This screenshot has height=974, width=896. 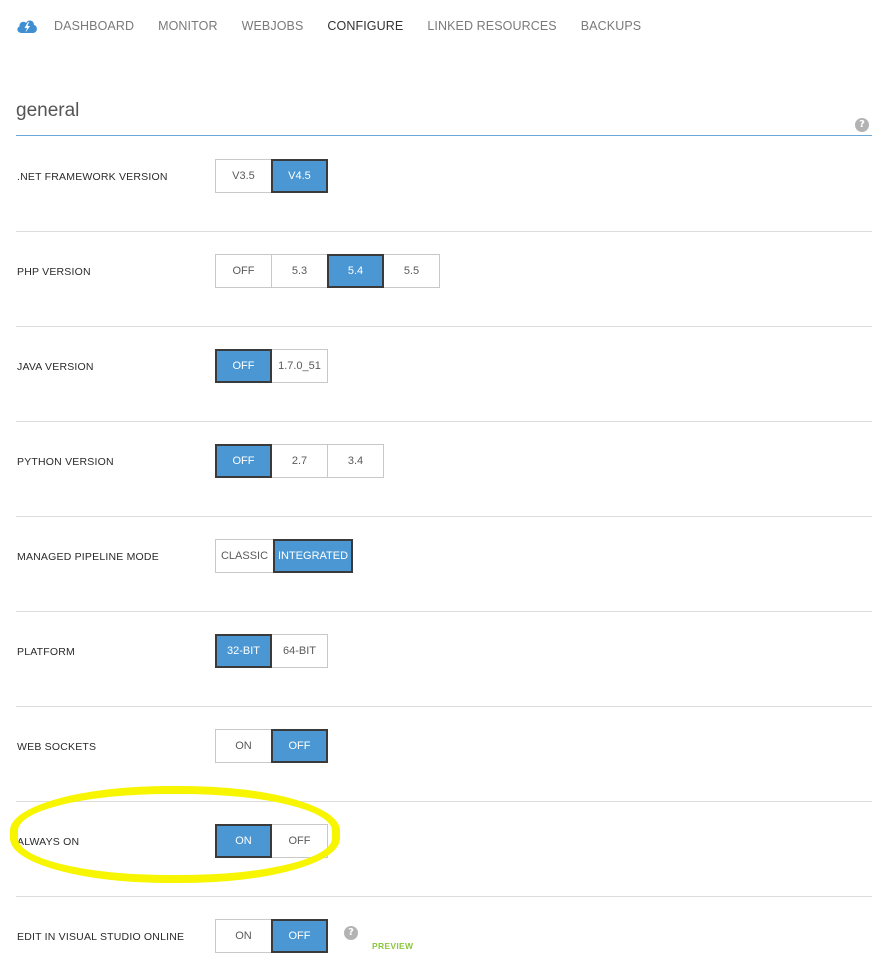 I want to click on section-help: ?, so click(x=862, y=125).